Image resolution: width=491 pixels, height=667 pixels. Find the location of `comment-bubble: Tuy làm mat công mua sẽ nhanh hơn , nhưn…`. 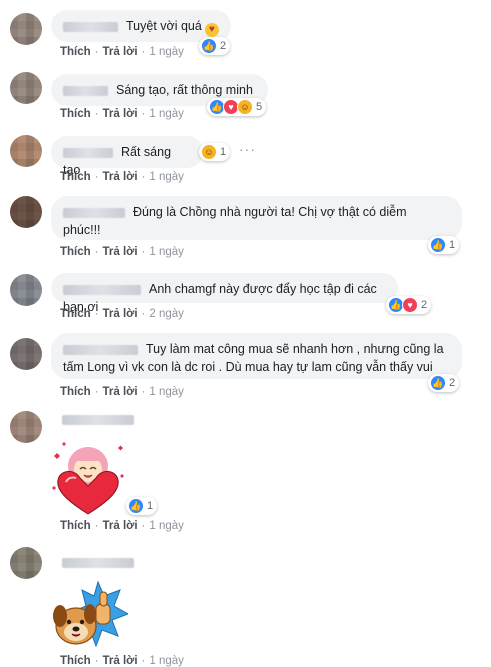

comment-bubble: Tuy làm mat công mua sẽ nhanh hơn , nhưn… is located at coordinates (256, 356).